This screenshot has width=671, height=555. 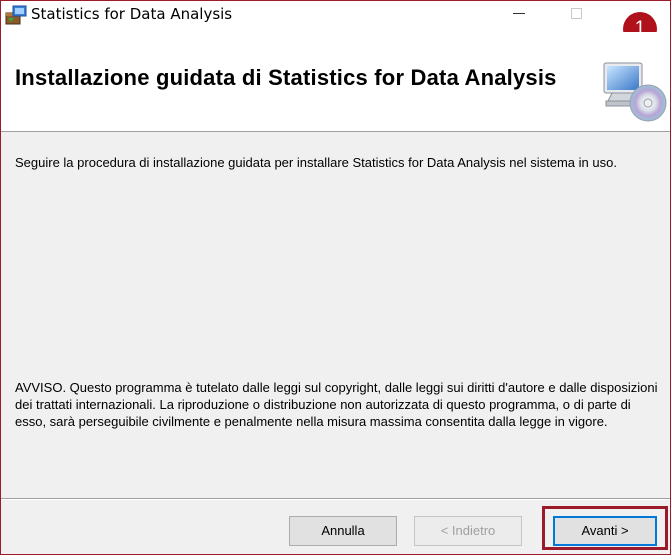 What do you see at coordinates (343, 531) in the screenshot?
I see `cancel-button: Annulla` at bounding box center [343, 531].